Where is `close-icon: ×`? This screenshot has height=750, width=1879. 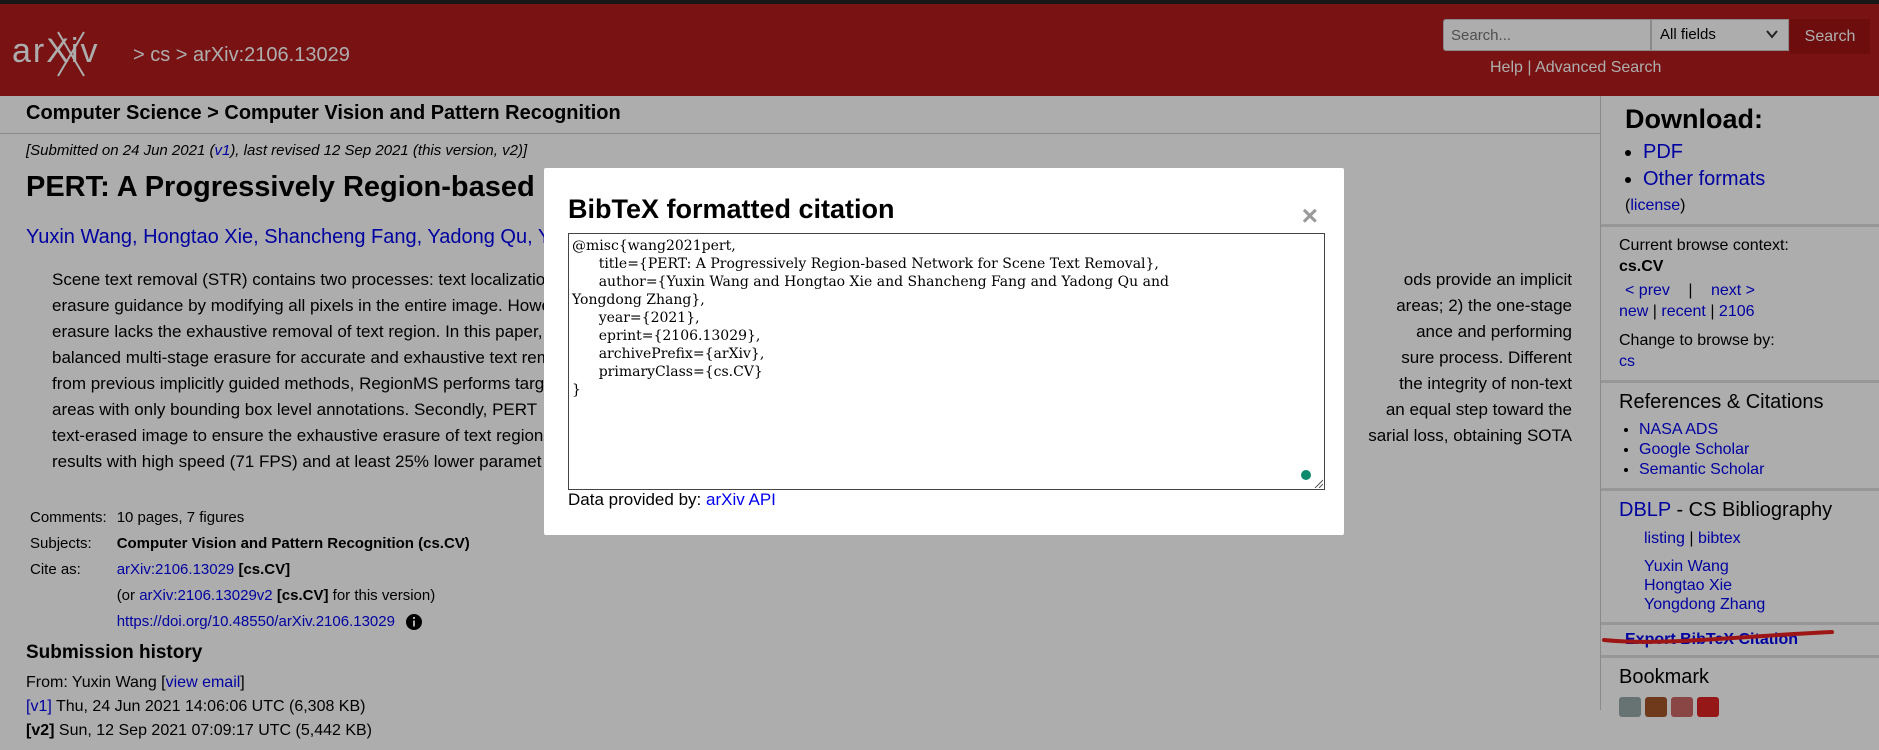 close-icon: × is located at coordinates (1310, 216).